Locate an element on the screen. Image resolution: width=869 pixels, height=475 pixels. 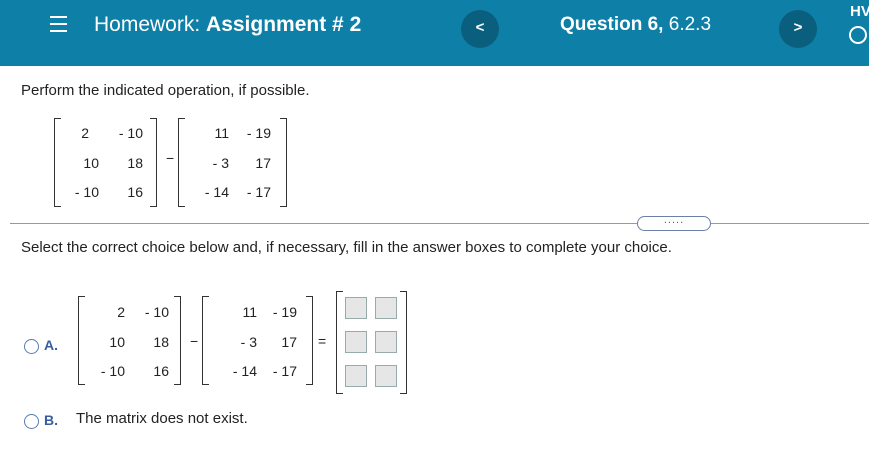
question-section: 6.2.3 is located at coordinates (687, 24).